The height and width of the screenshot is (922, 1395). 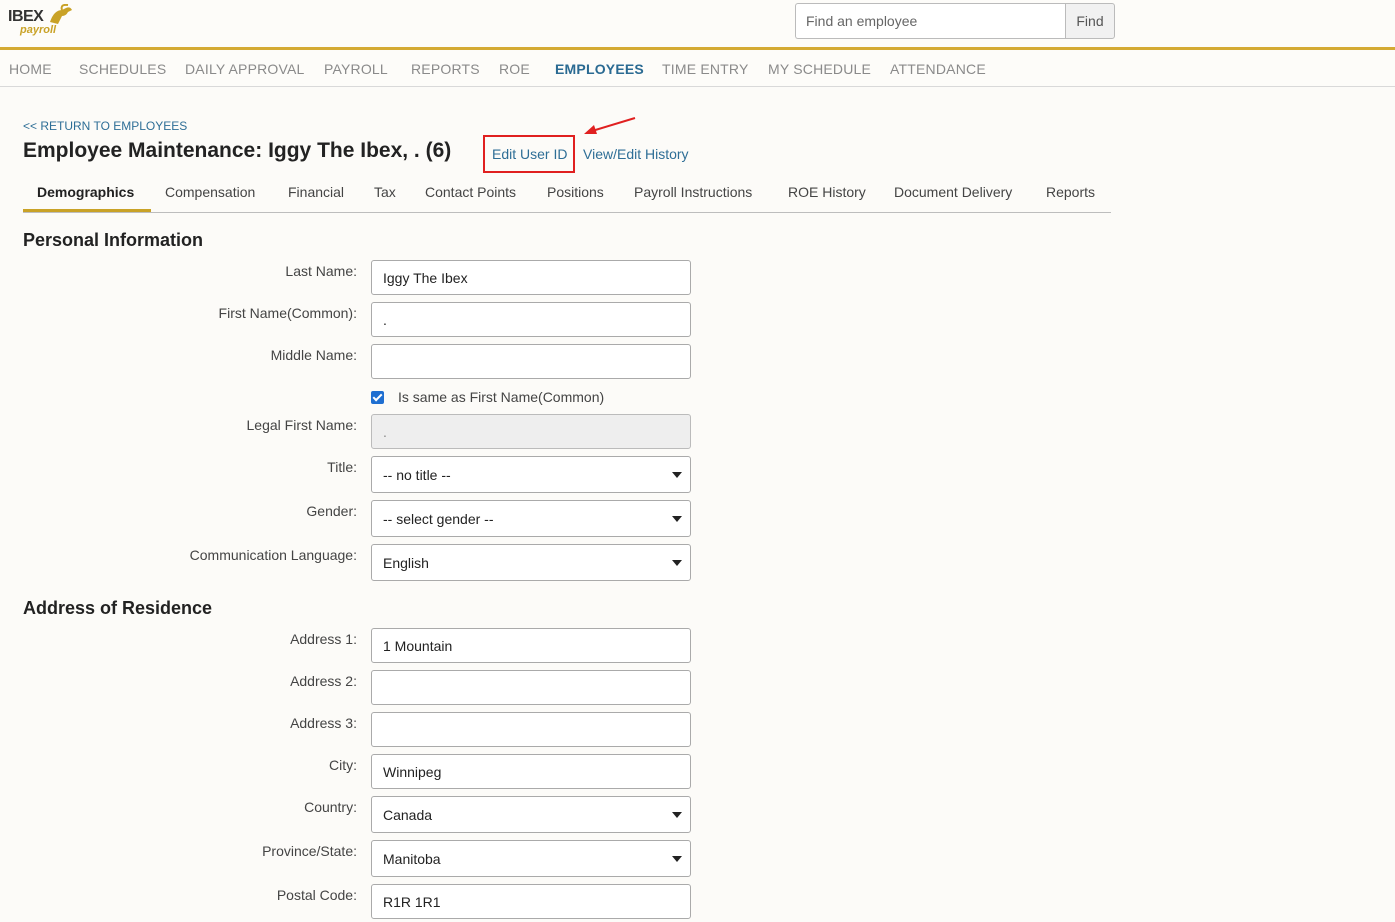 I want to click on last-name-field: Iggy The Ibex, so click(x=531, y=277).